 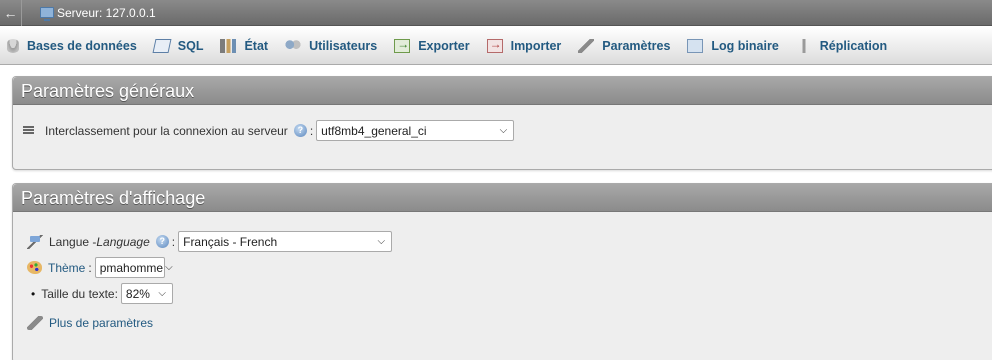 What do you see at coordinates (695, 45) in the screenshot?
I see `log-icon` at bounding box center [695, 45].